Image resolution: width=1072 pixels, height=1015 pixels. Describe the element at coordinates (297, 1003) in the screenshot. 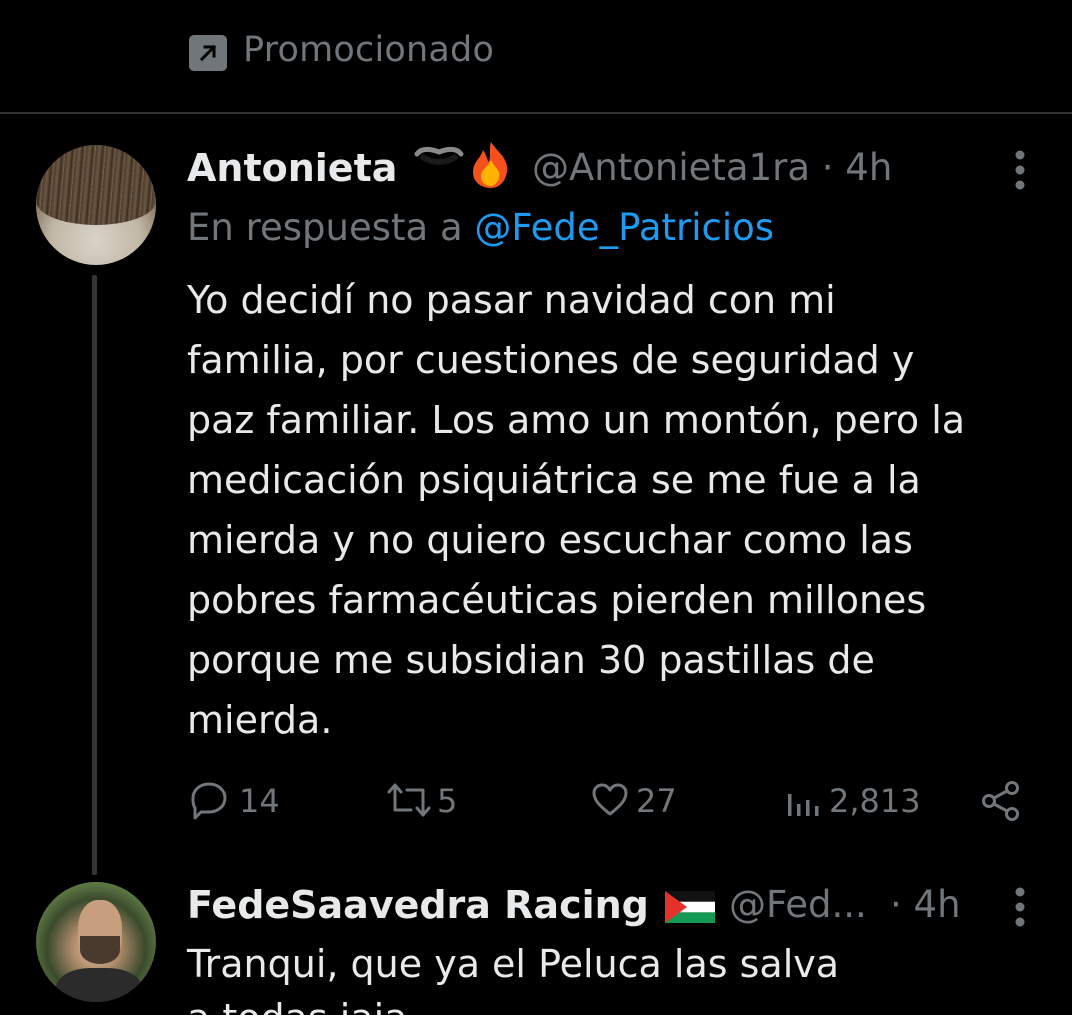

I see `tweet-text-cutoff: a todas jaja` at that location.